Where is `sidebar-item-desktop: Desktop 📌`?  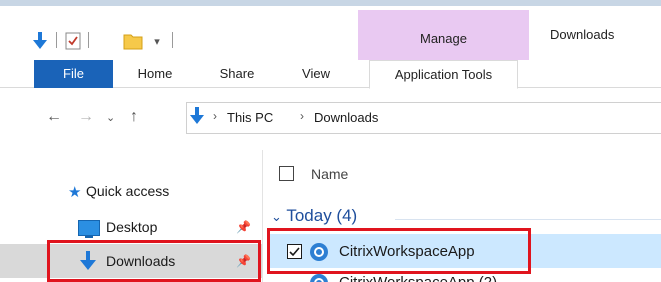 sidebar-item-desktop: Desktop 📌 is located at coordinates (131, 227).